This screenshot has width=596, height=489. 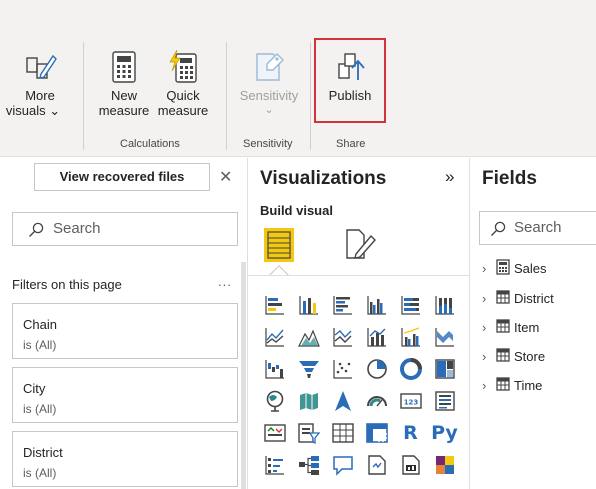 What do you see at coordinates (444, 465) in the screenshot?
I see `power-apps-icon` at bounding box center [444, 465].